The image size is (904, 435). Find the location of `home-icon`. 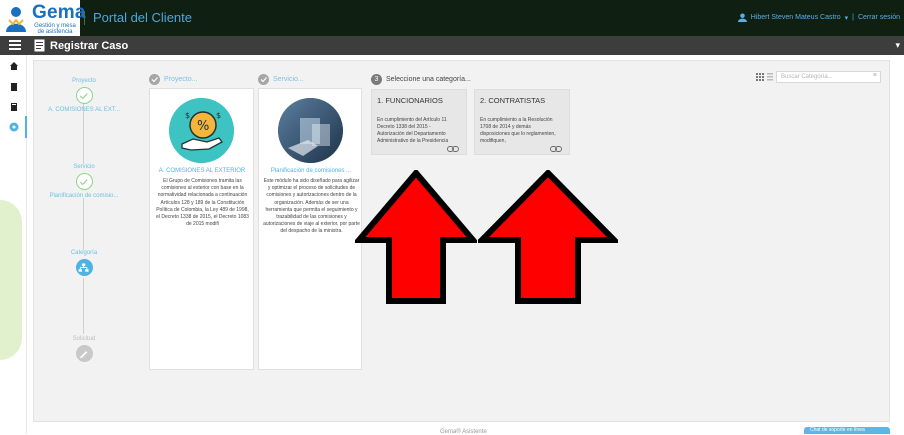

home-icon is located at coordinates (14, 66).